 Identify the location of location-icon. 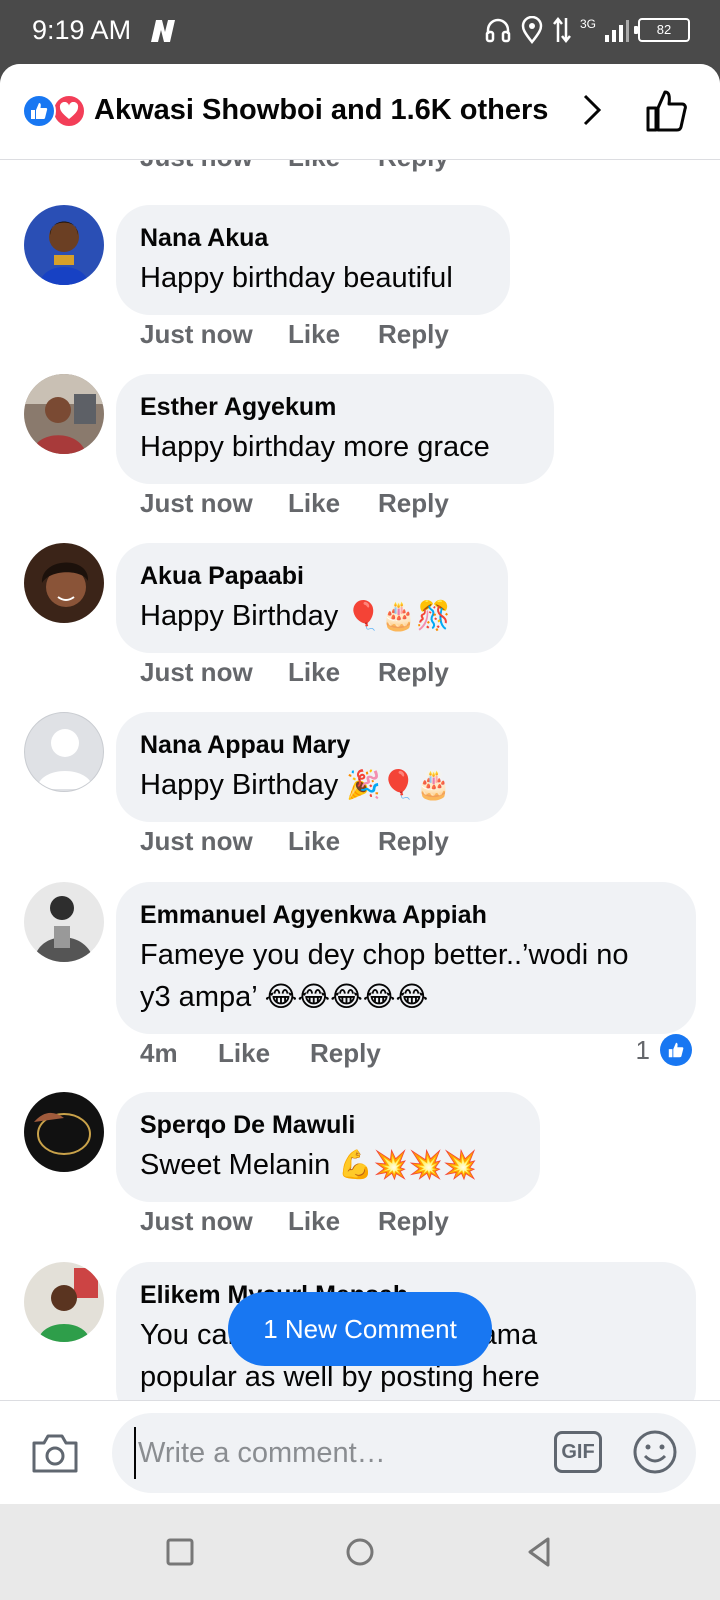
(532, 30).